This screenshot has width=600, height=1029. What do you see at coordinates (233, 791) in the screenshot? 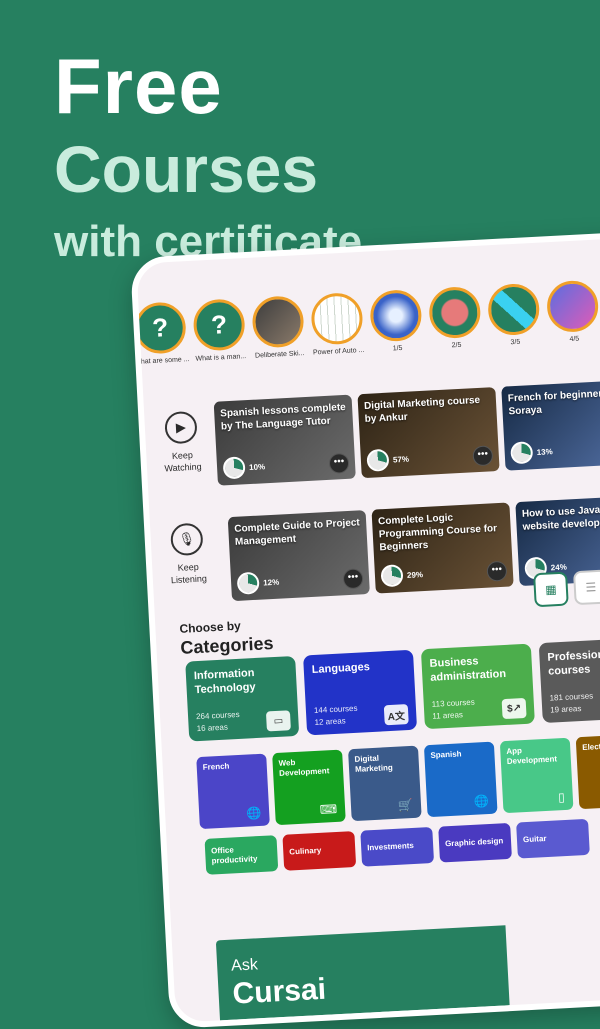
I see `subcategory-card: French 🌐` at bounding box center [233, 791].